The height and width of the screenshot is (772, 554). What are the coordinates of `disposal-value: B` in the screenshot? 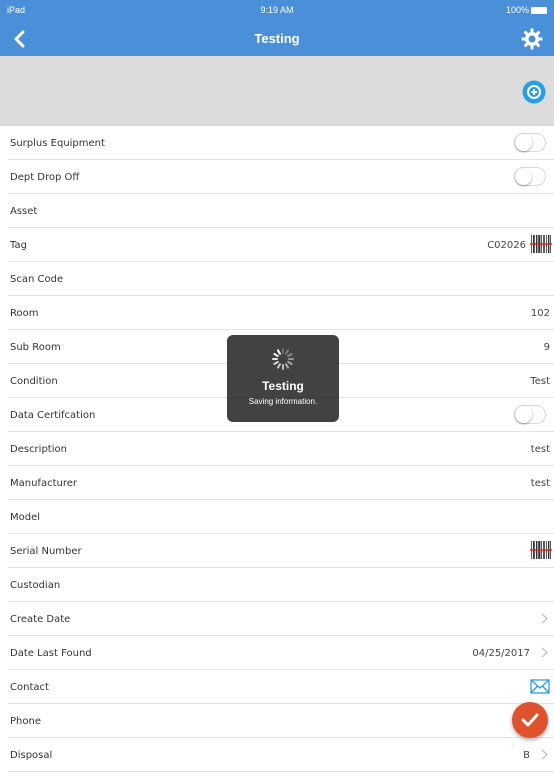 It's located at (526, 755).